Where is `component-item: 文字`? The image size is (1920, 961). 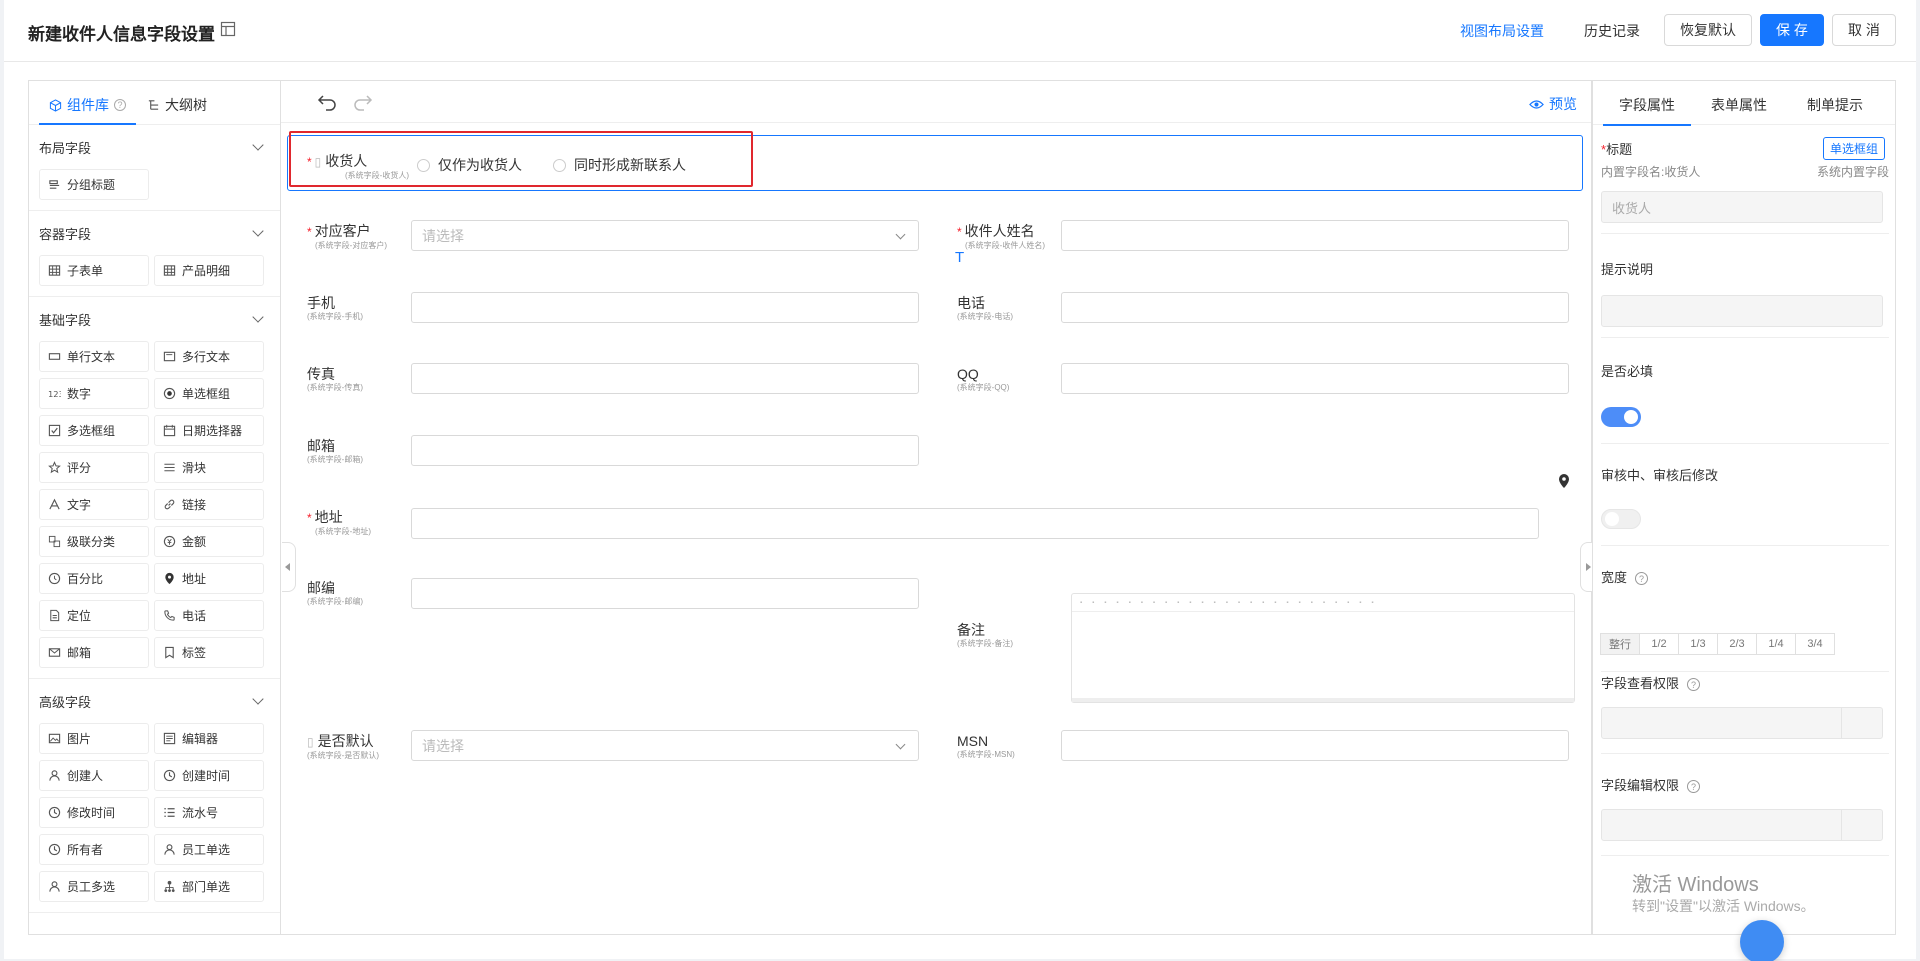 component-item: 文字 is located at coordinates (94, 504).